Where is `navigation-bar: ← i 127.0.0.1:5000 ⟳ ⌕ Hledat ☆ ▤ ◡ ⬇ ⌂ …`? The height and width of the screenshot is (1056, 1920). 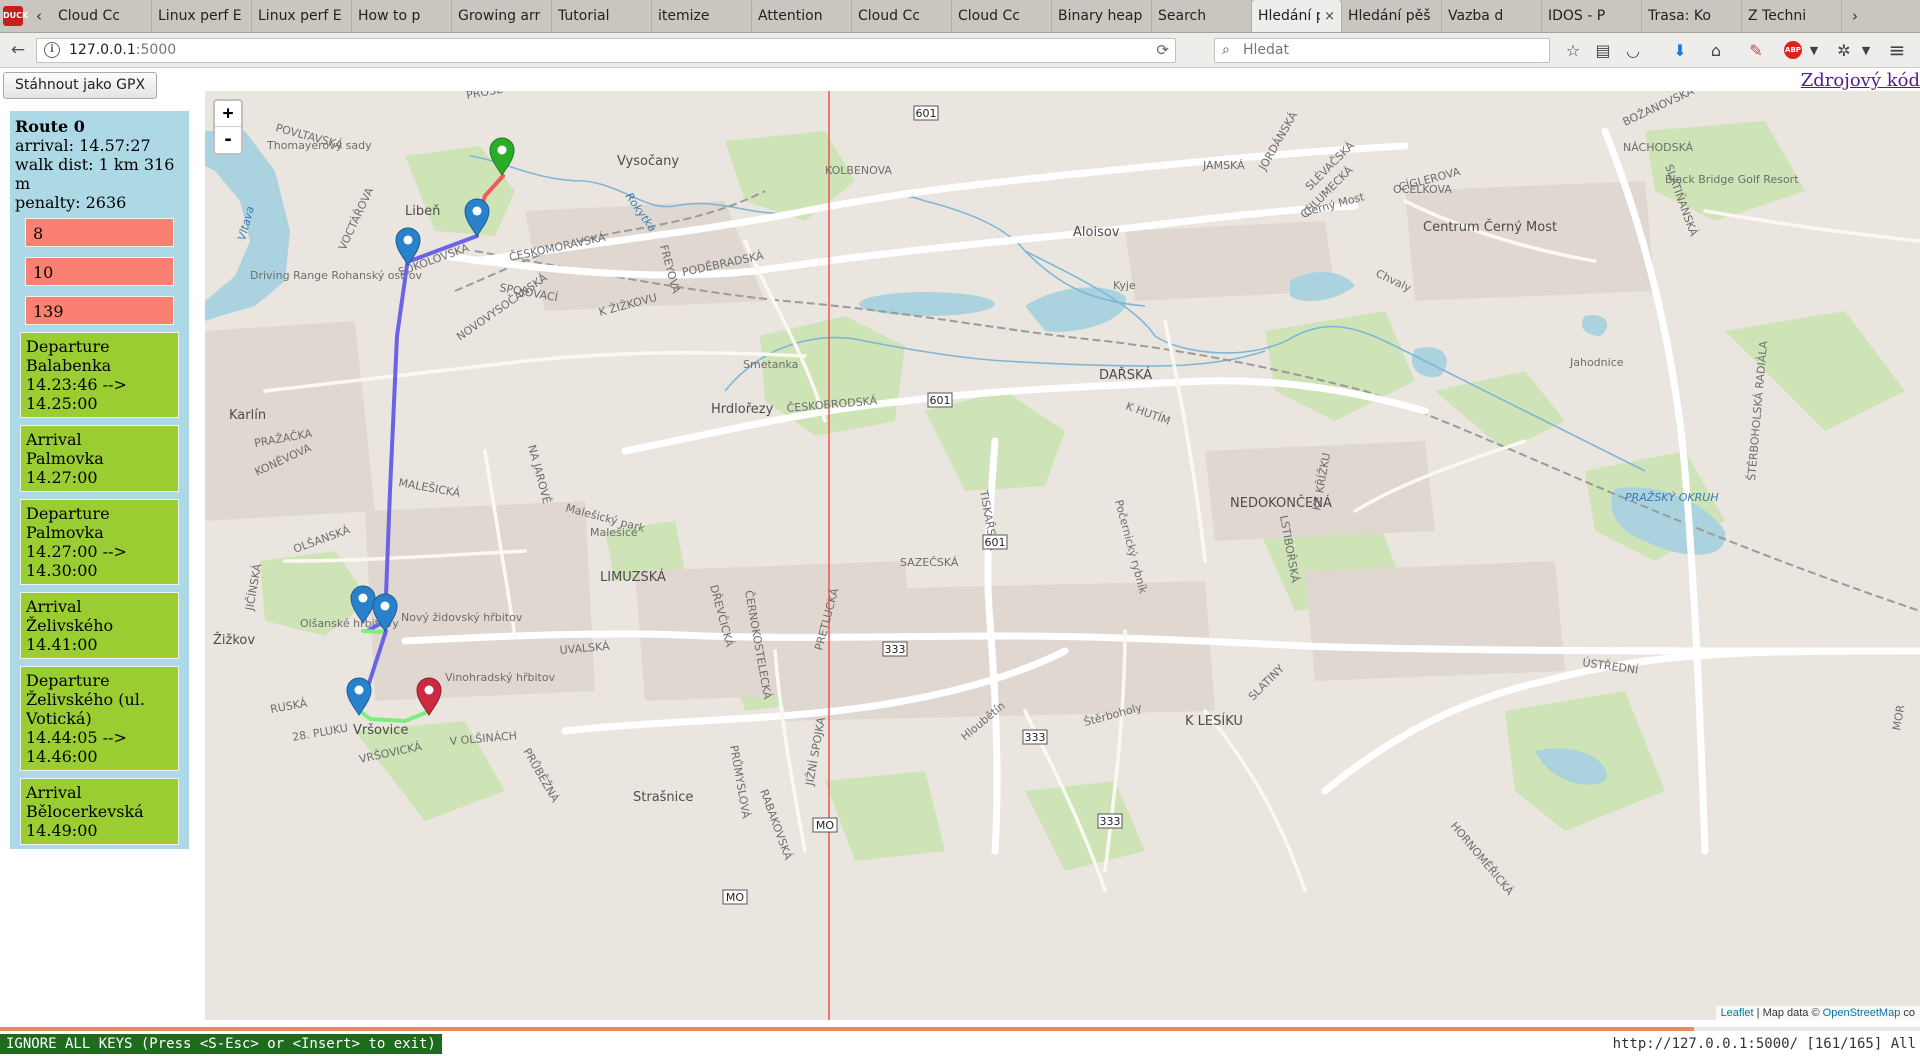
navigation-bar: ← i 127.0.0.1:5000 ⟳ ⌕ Hledat ☆ ▤ ◡ ⬇ ⌂ … is located at coordinates (960, 50).